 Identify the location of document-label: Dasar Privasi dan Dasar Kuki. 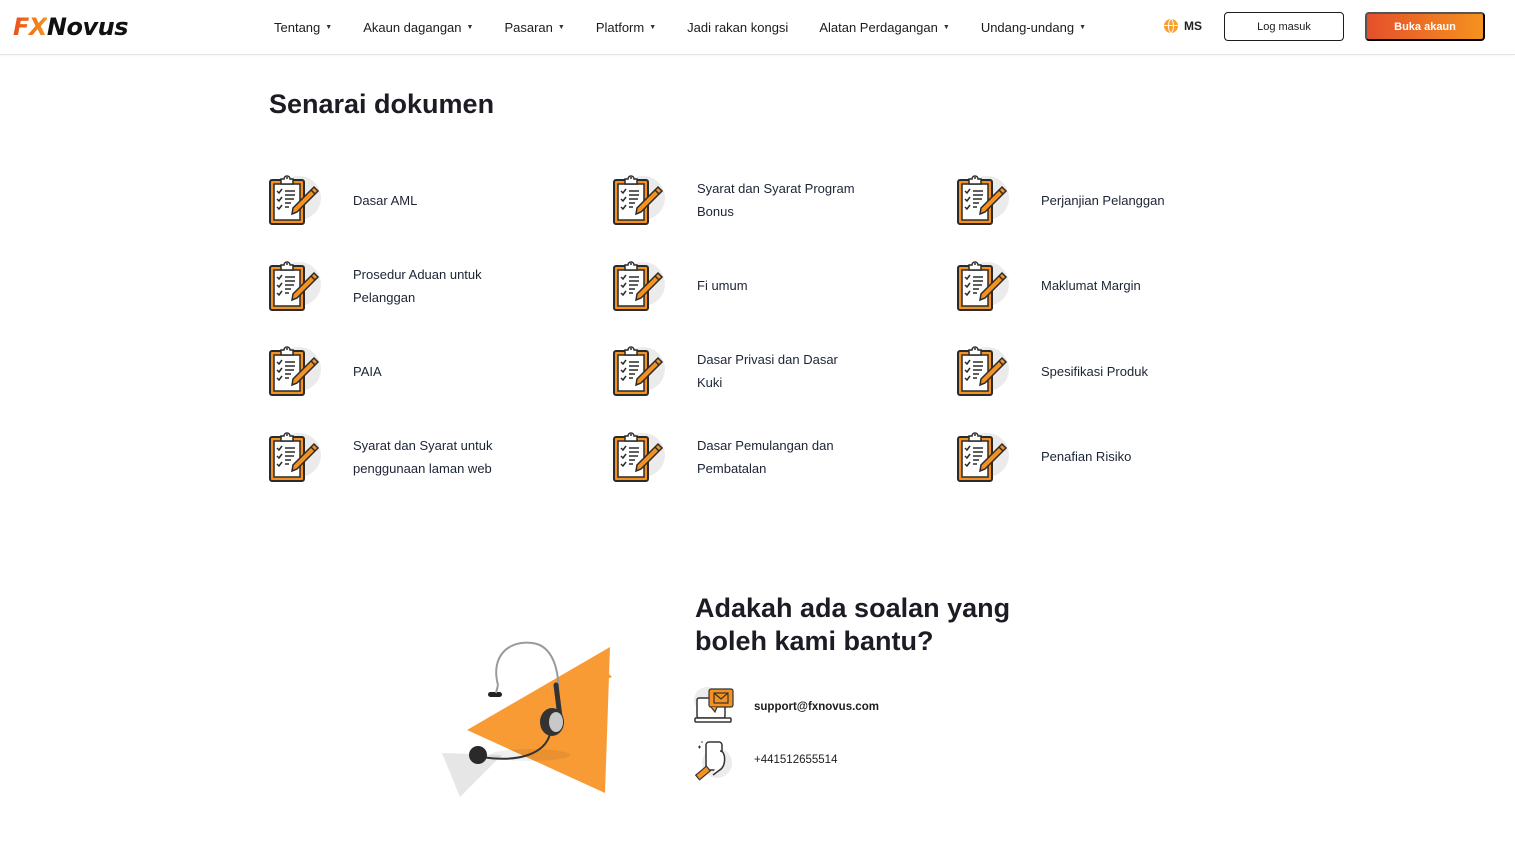
(767, 371).